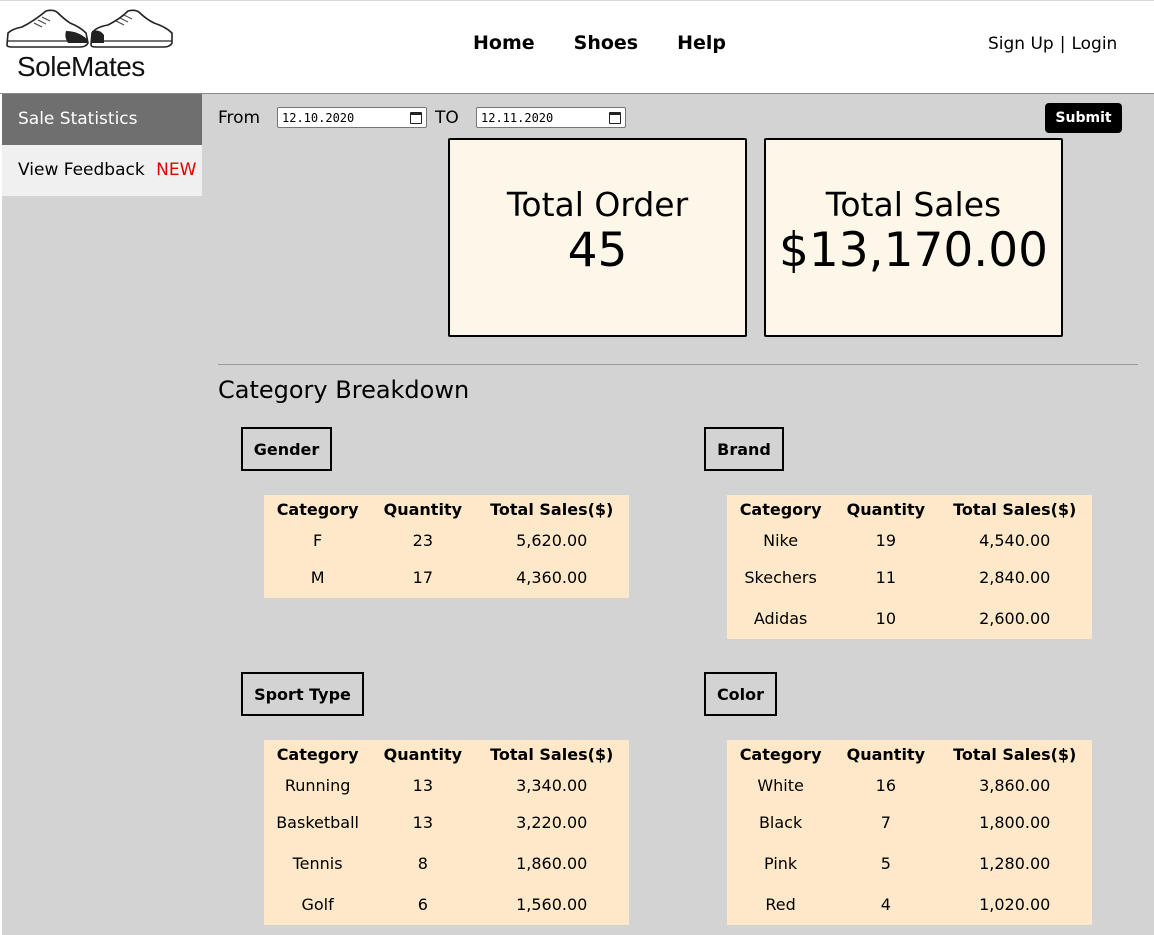 The width and height of the screenshot is (1154, 935). What do you see at coordinates (606, 43) in the screenshot?
I see `nav-shoes: Shoes` at bounding box center [606, 43].